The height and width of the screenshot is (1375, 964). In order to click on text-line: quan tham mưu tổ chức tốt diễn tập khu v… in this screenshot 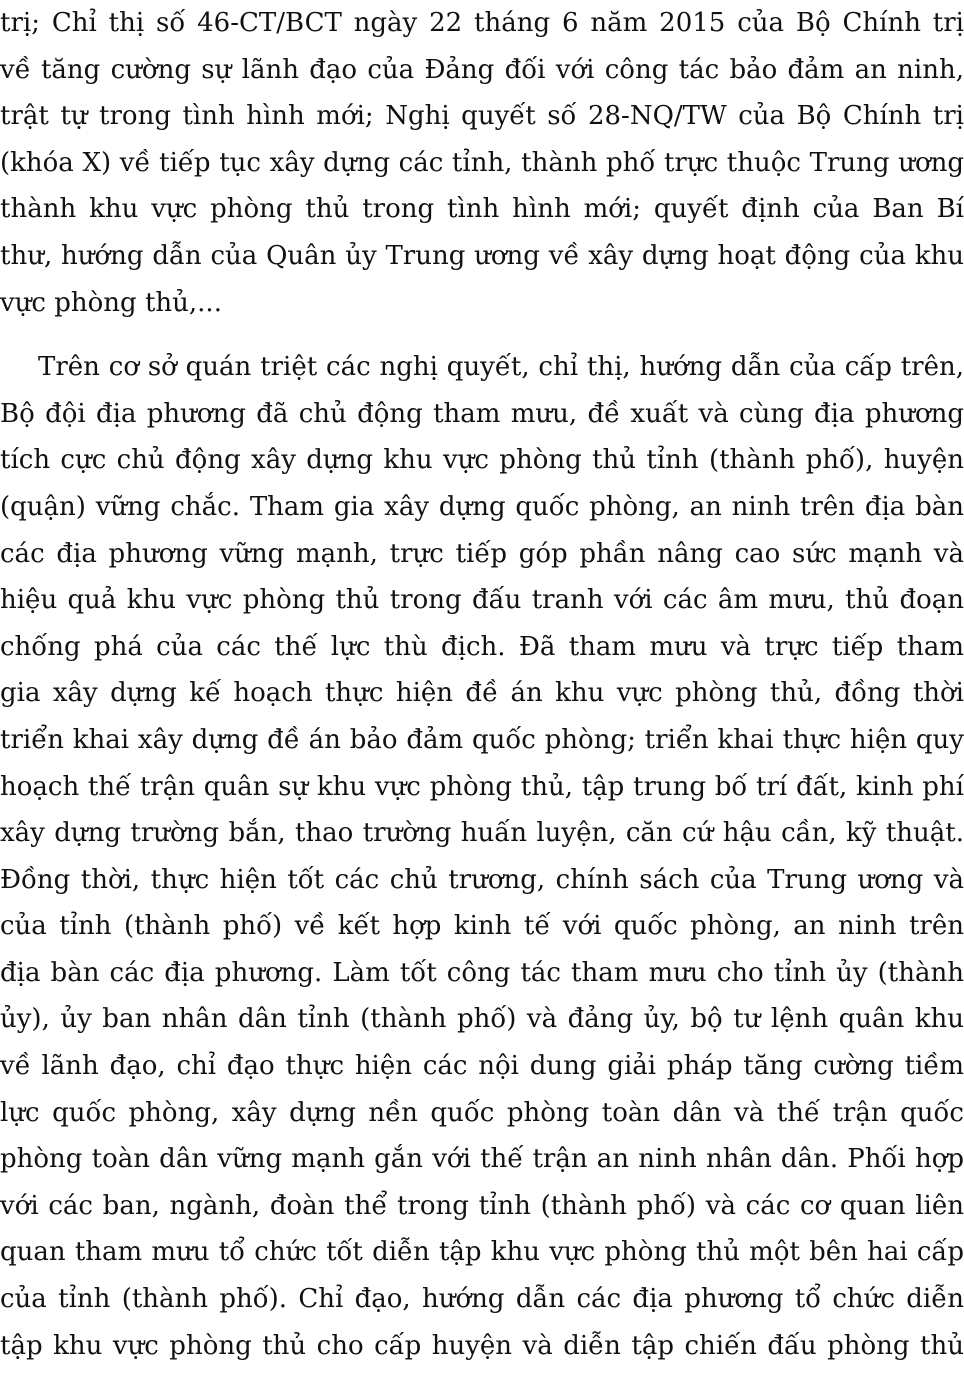, I will do `click(482, 1252)`.